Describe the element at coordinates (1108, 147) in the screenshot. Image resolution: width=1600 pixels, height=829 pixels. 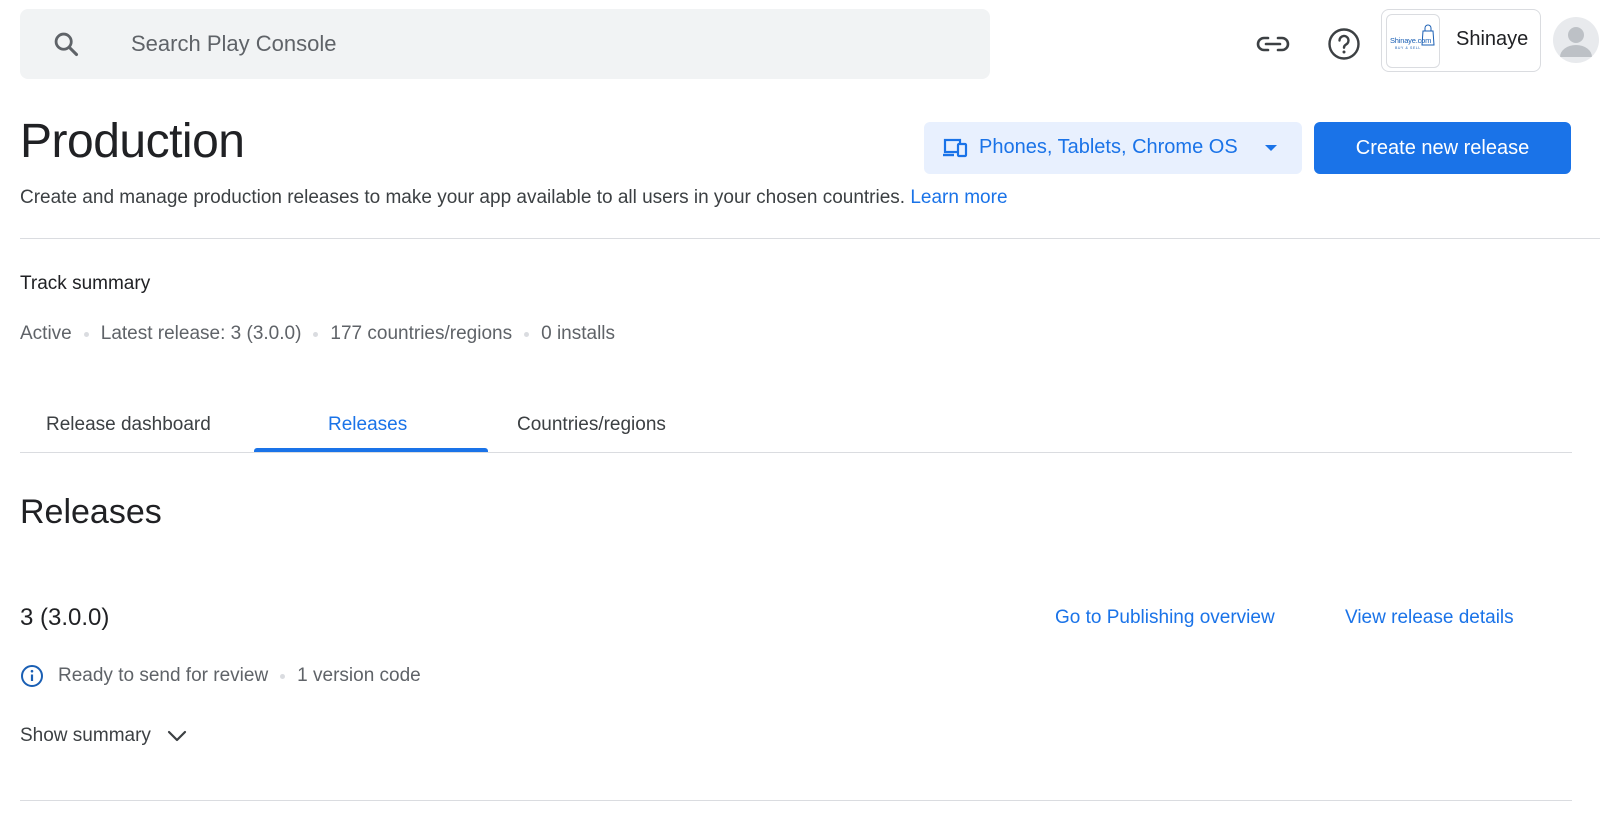
I see `device-filter-label: Phones, Tablets, Chrome OS` at that location.